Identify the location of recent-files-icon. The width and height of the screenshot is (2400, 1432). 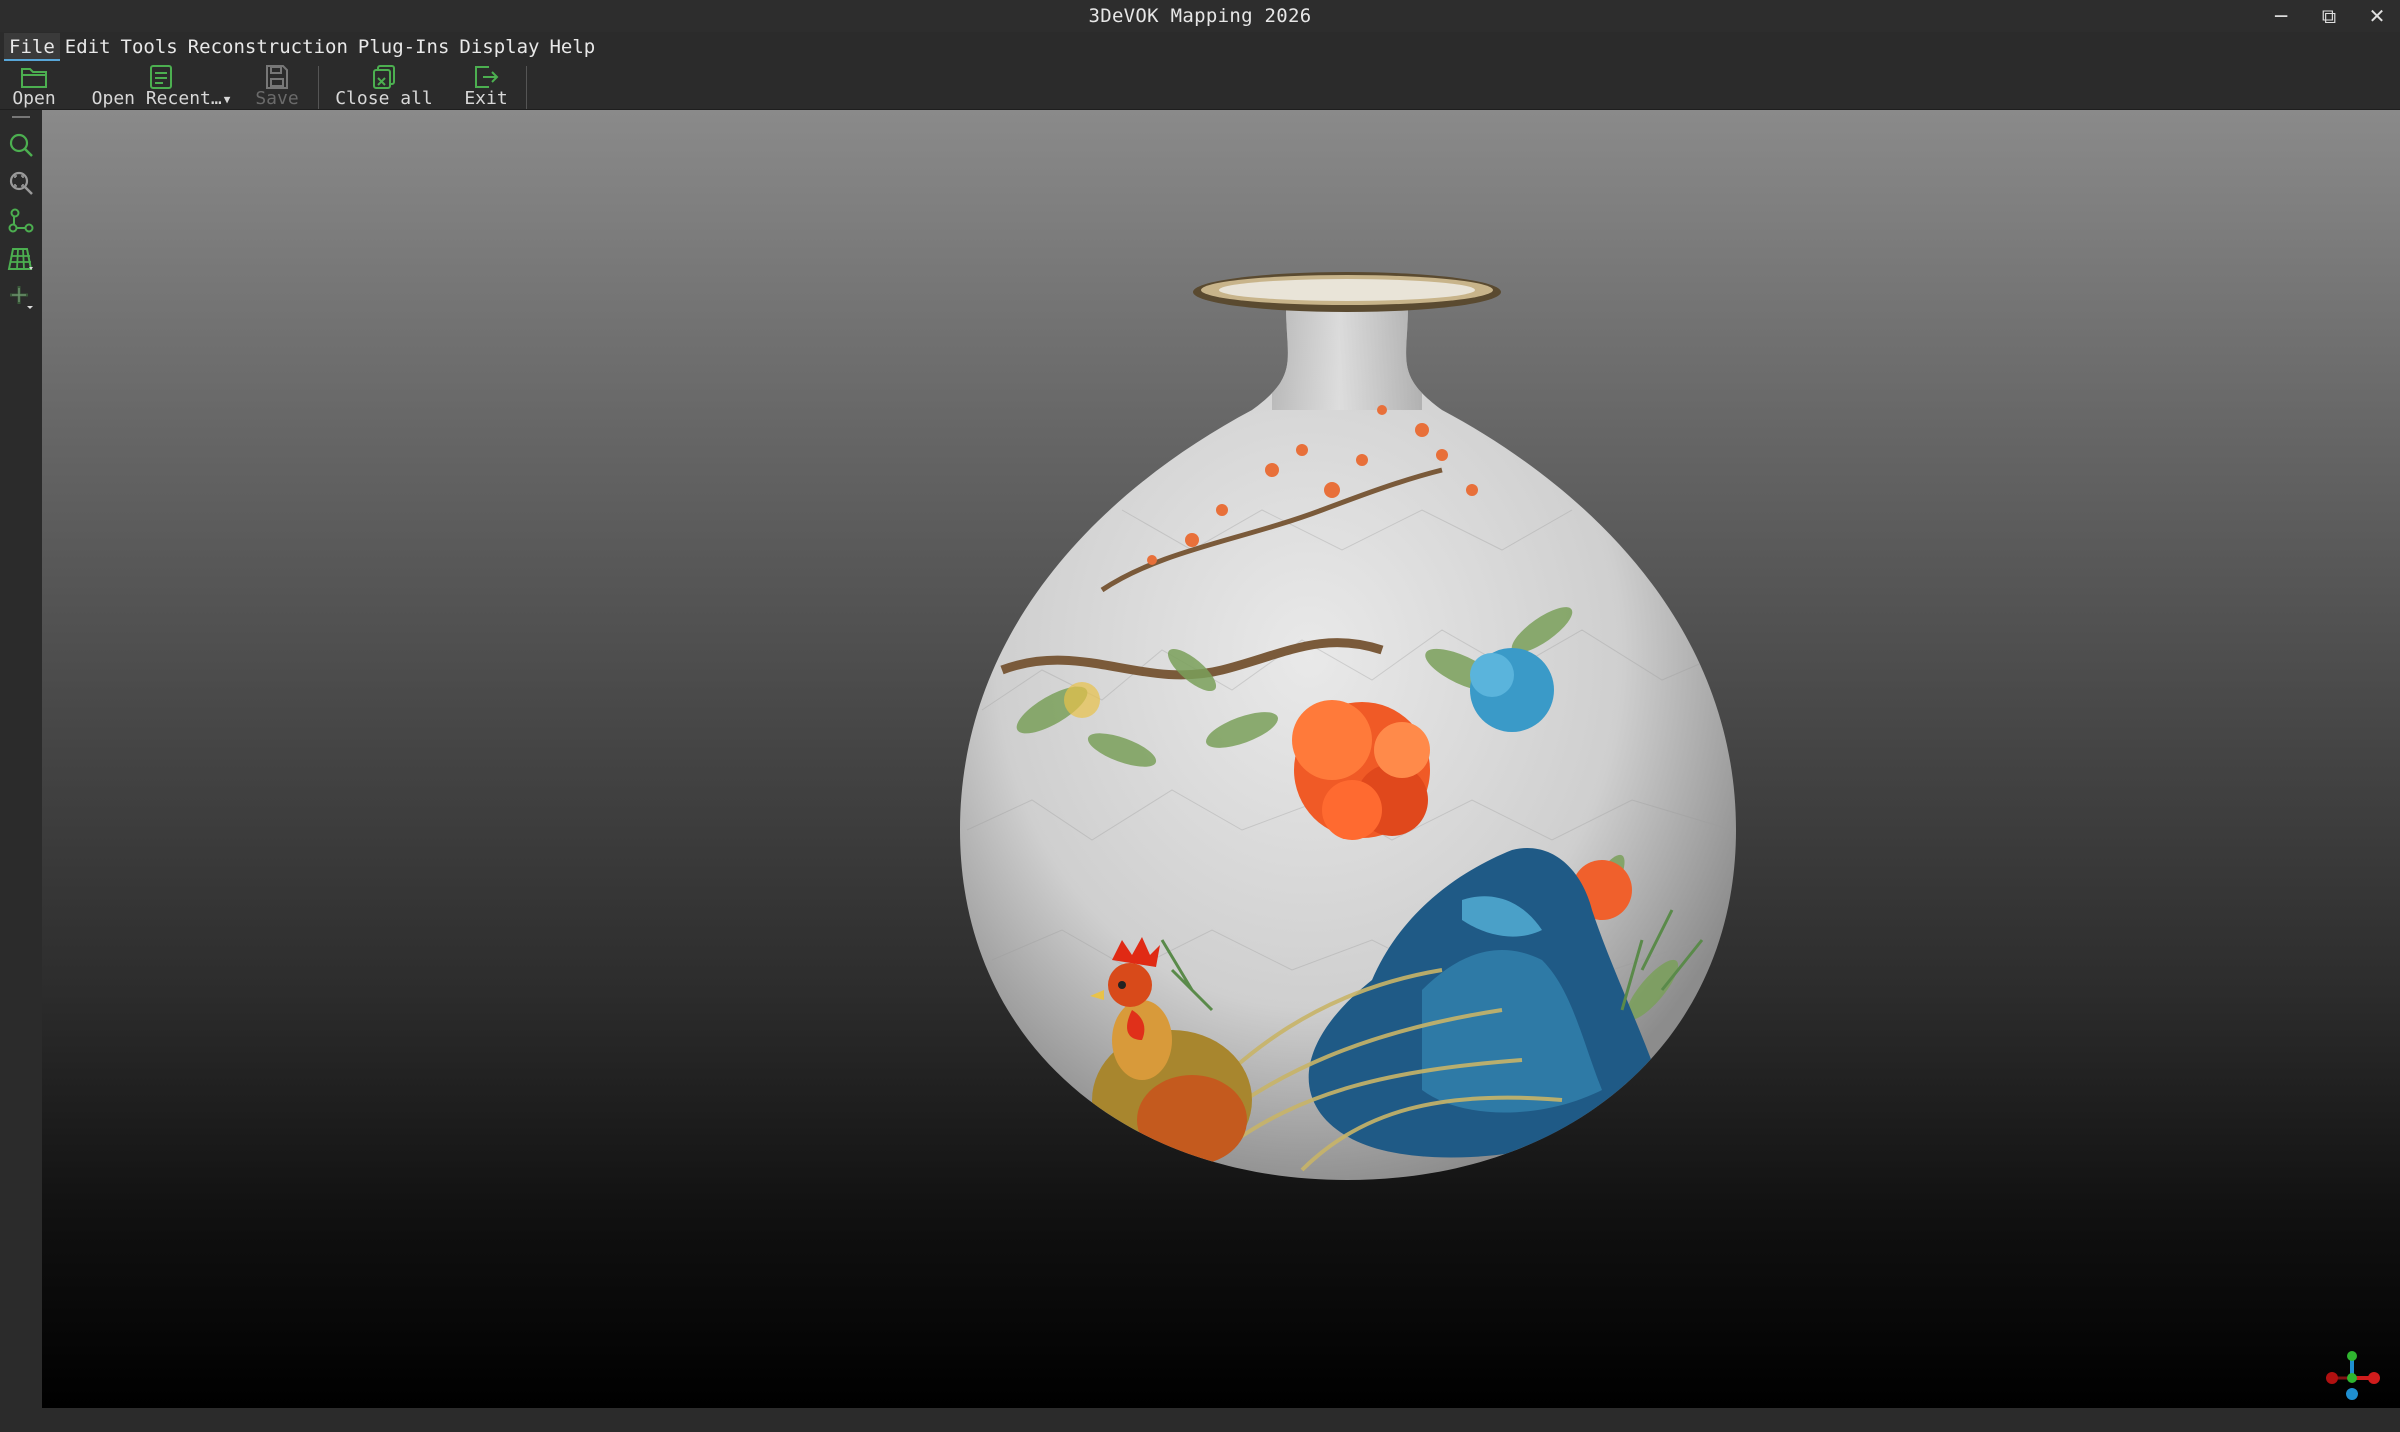
(161, 77).